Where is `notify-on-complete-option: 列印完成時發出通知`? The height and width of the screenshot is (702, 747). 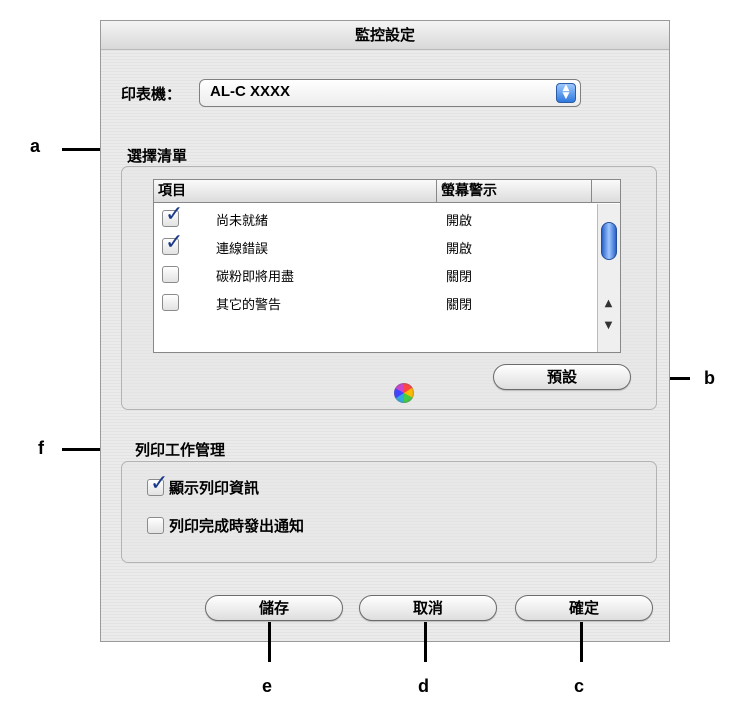 notify-on-complete-option: 列印完成時發出通知 is located at coordinates (297, 526).